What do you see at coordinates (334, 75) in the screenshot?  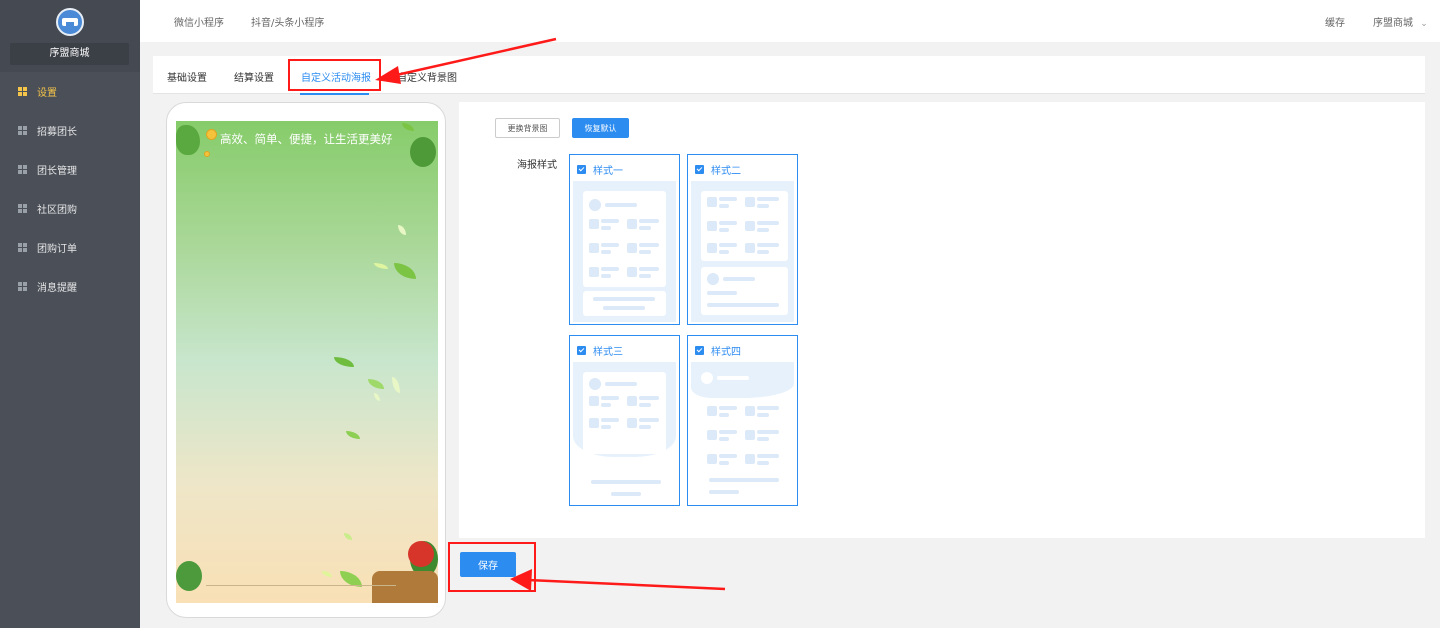 I see `annotation-highlight-tab` at bounding box center [334, 75].